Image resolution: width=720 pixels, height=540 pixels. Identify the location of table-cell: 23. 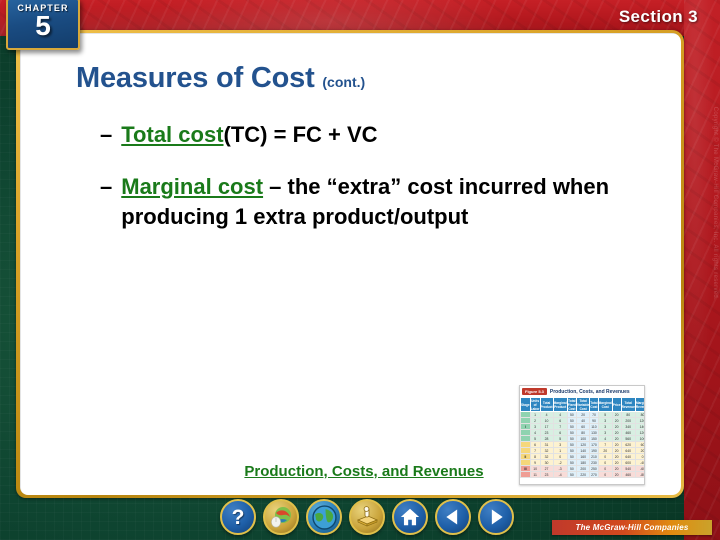
(546, 475).